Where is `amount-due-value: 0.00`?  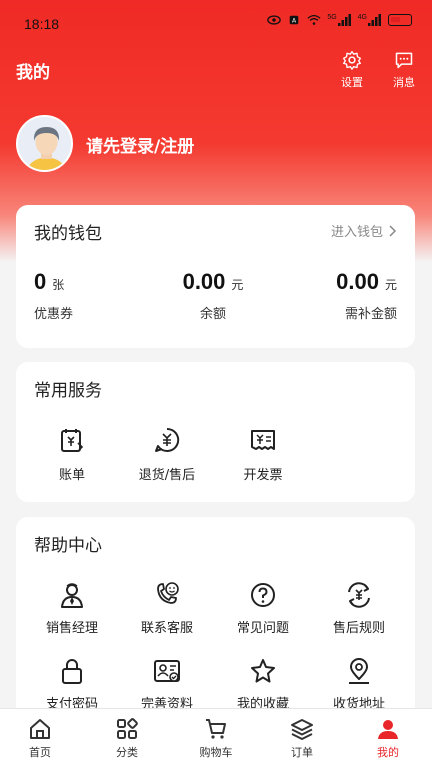
amount-due-value: 0.00 is located at coordinates (357, 281).